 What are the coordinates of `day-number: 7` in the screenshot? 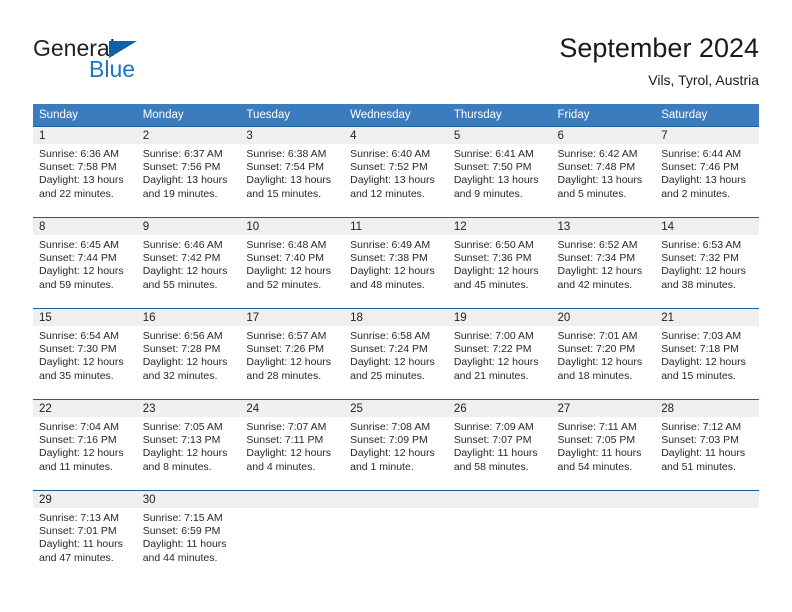 It's located at (707, 135).